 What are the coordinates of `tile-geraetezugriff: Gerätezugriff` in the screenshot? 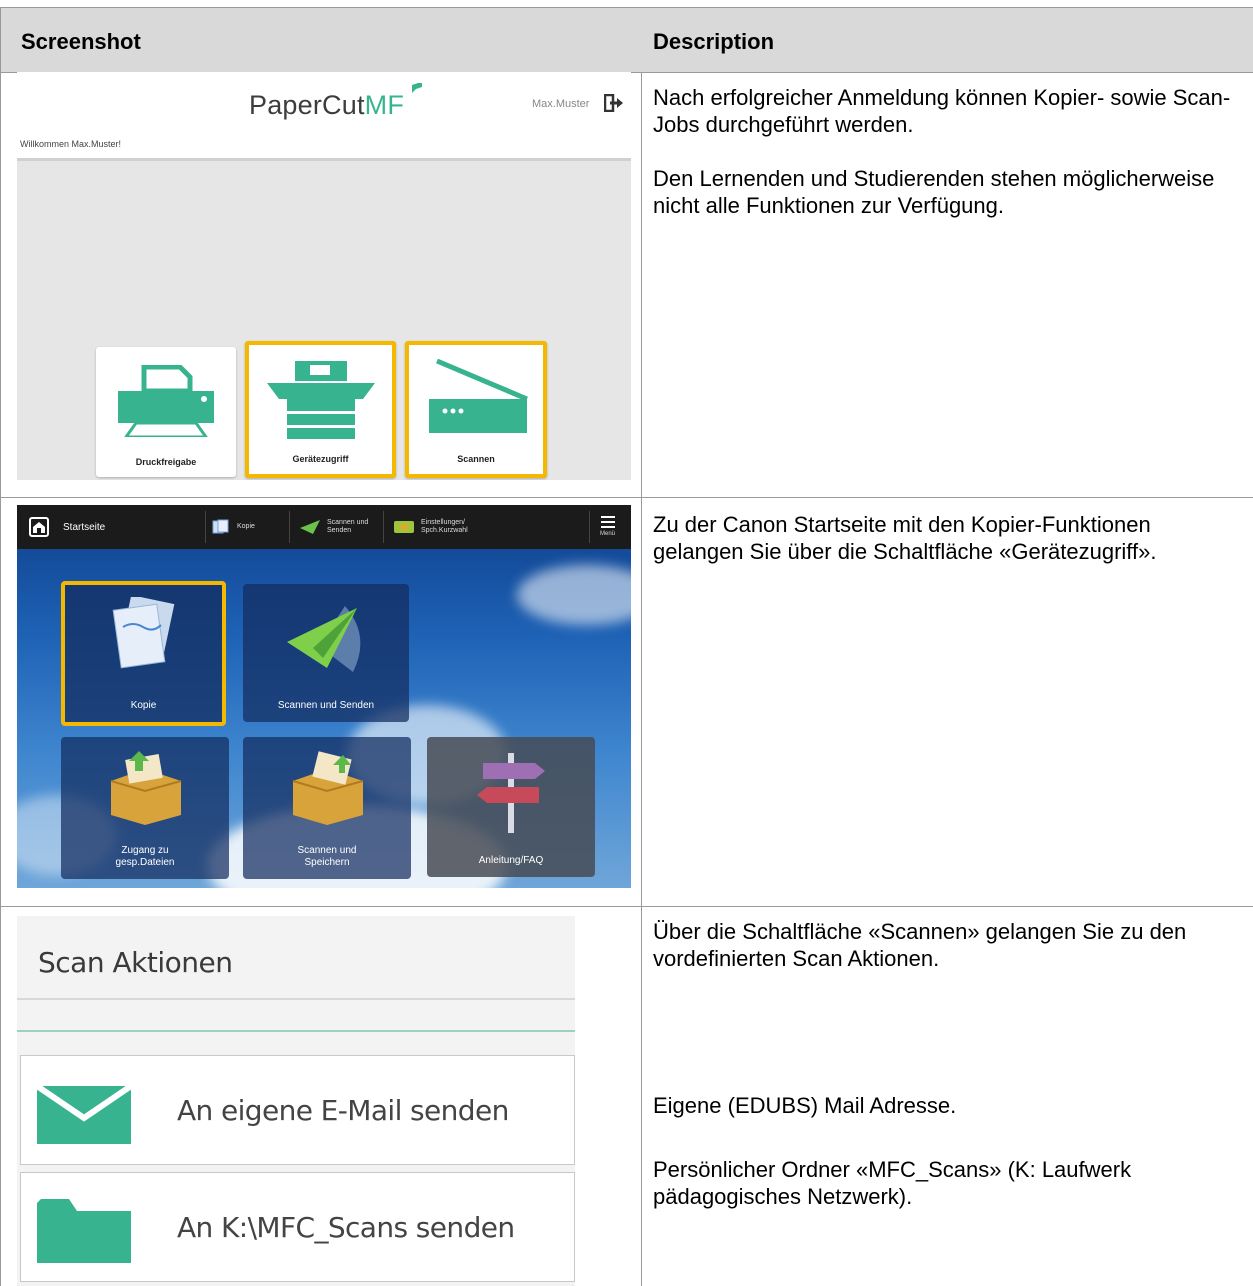 It's located at (320, 409).